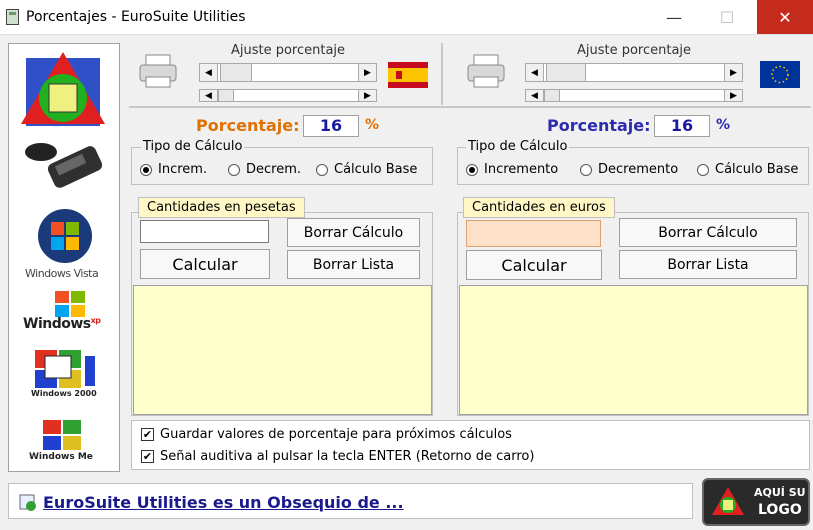 The height and width of the screenshot is (530, 813). I want to click on windows-xp-label: Windowsxp, so click(62, 324).